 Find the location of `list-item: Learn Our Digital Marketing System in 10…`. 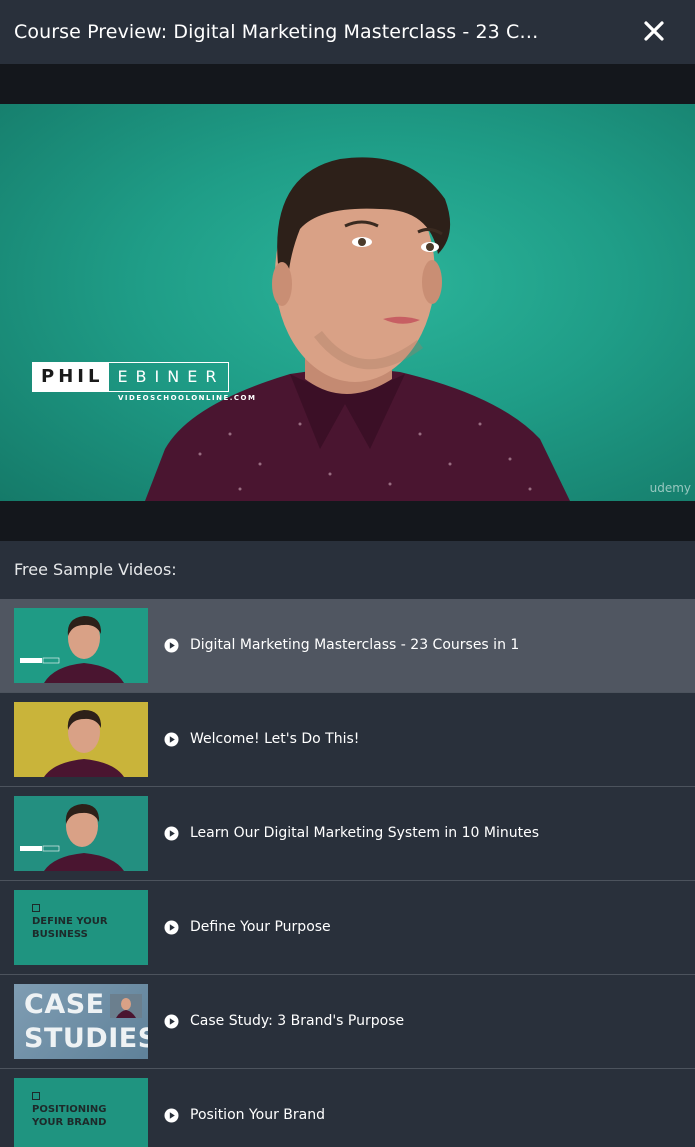

list-item: Learn Our Digital Marketing System in 10… is located at coordinates (347, 834).